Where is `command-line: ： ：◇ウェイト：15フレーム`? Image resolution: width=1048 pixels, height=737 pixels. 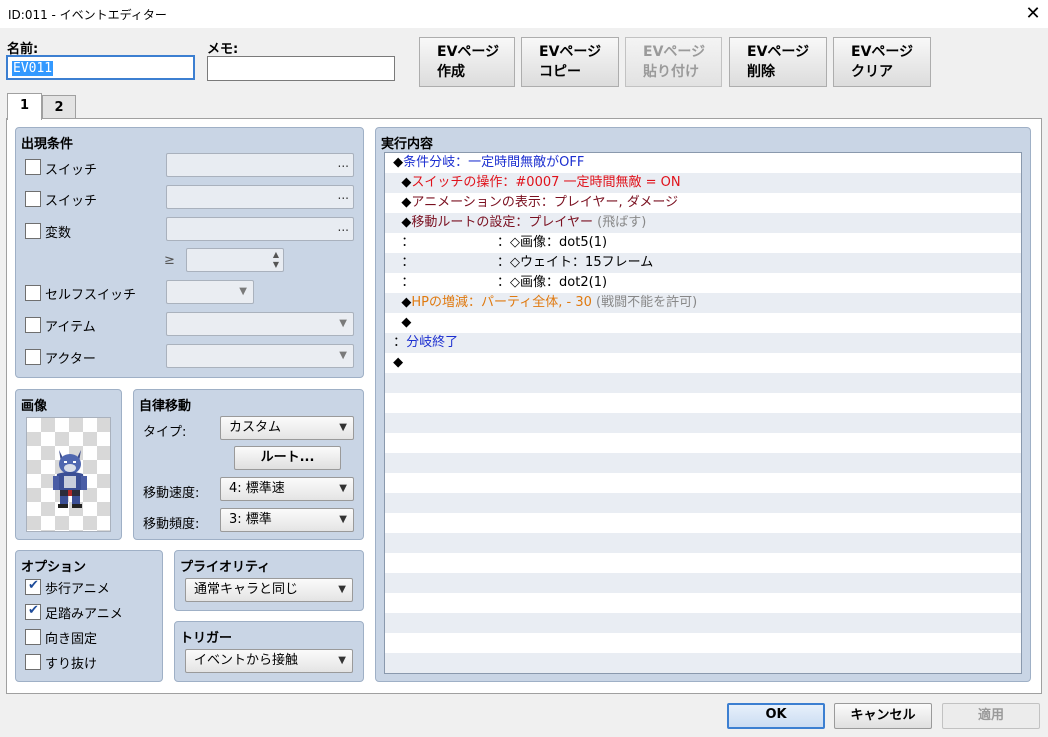
command-line: ： ：◇ウェイト：15フレーム is located at coordinates (703, 263).